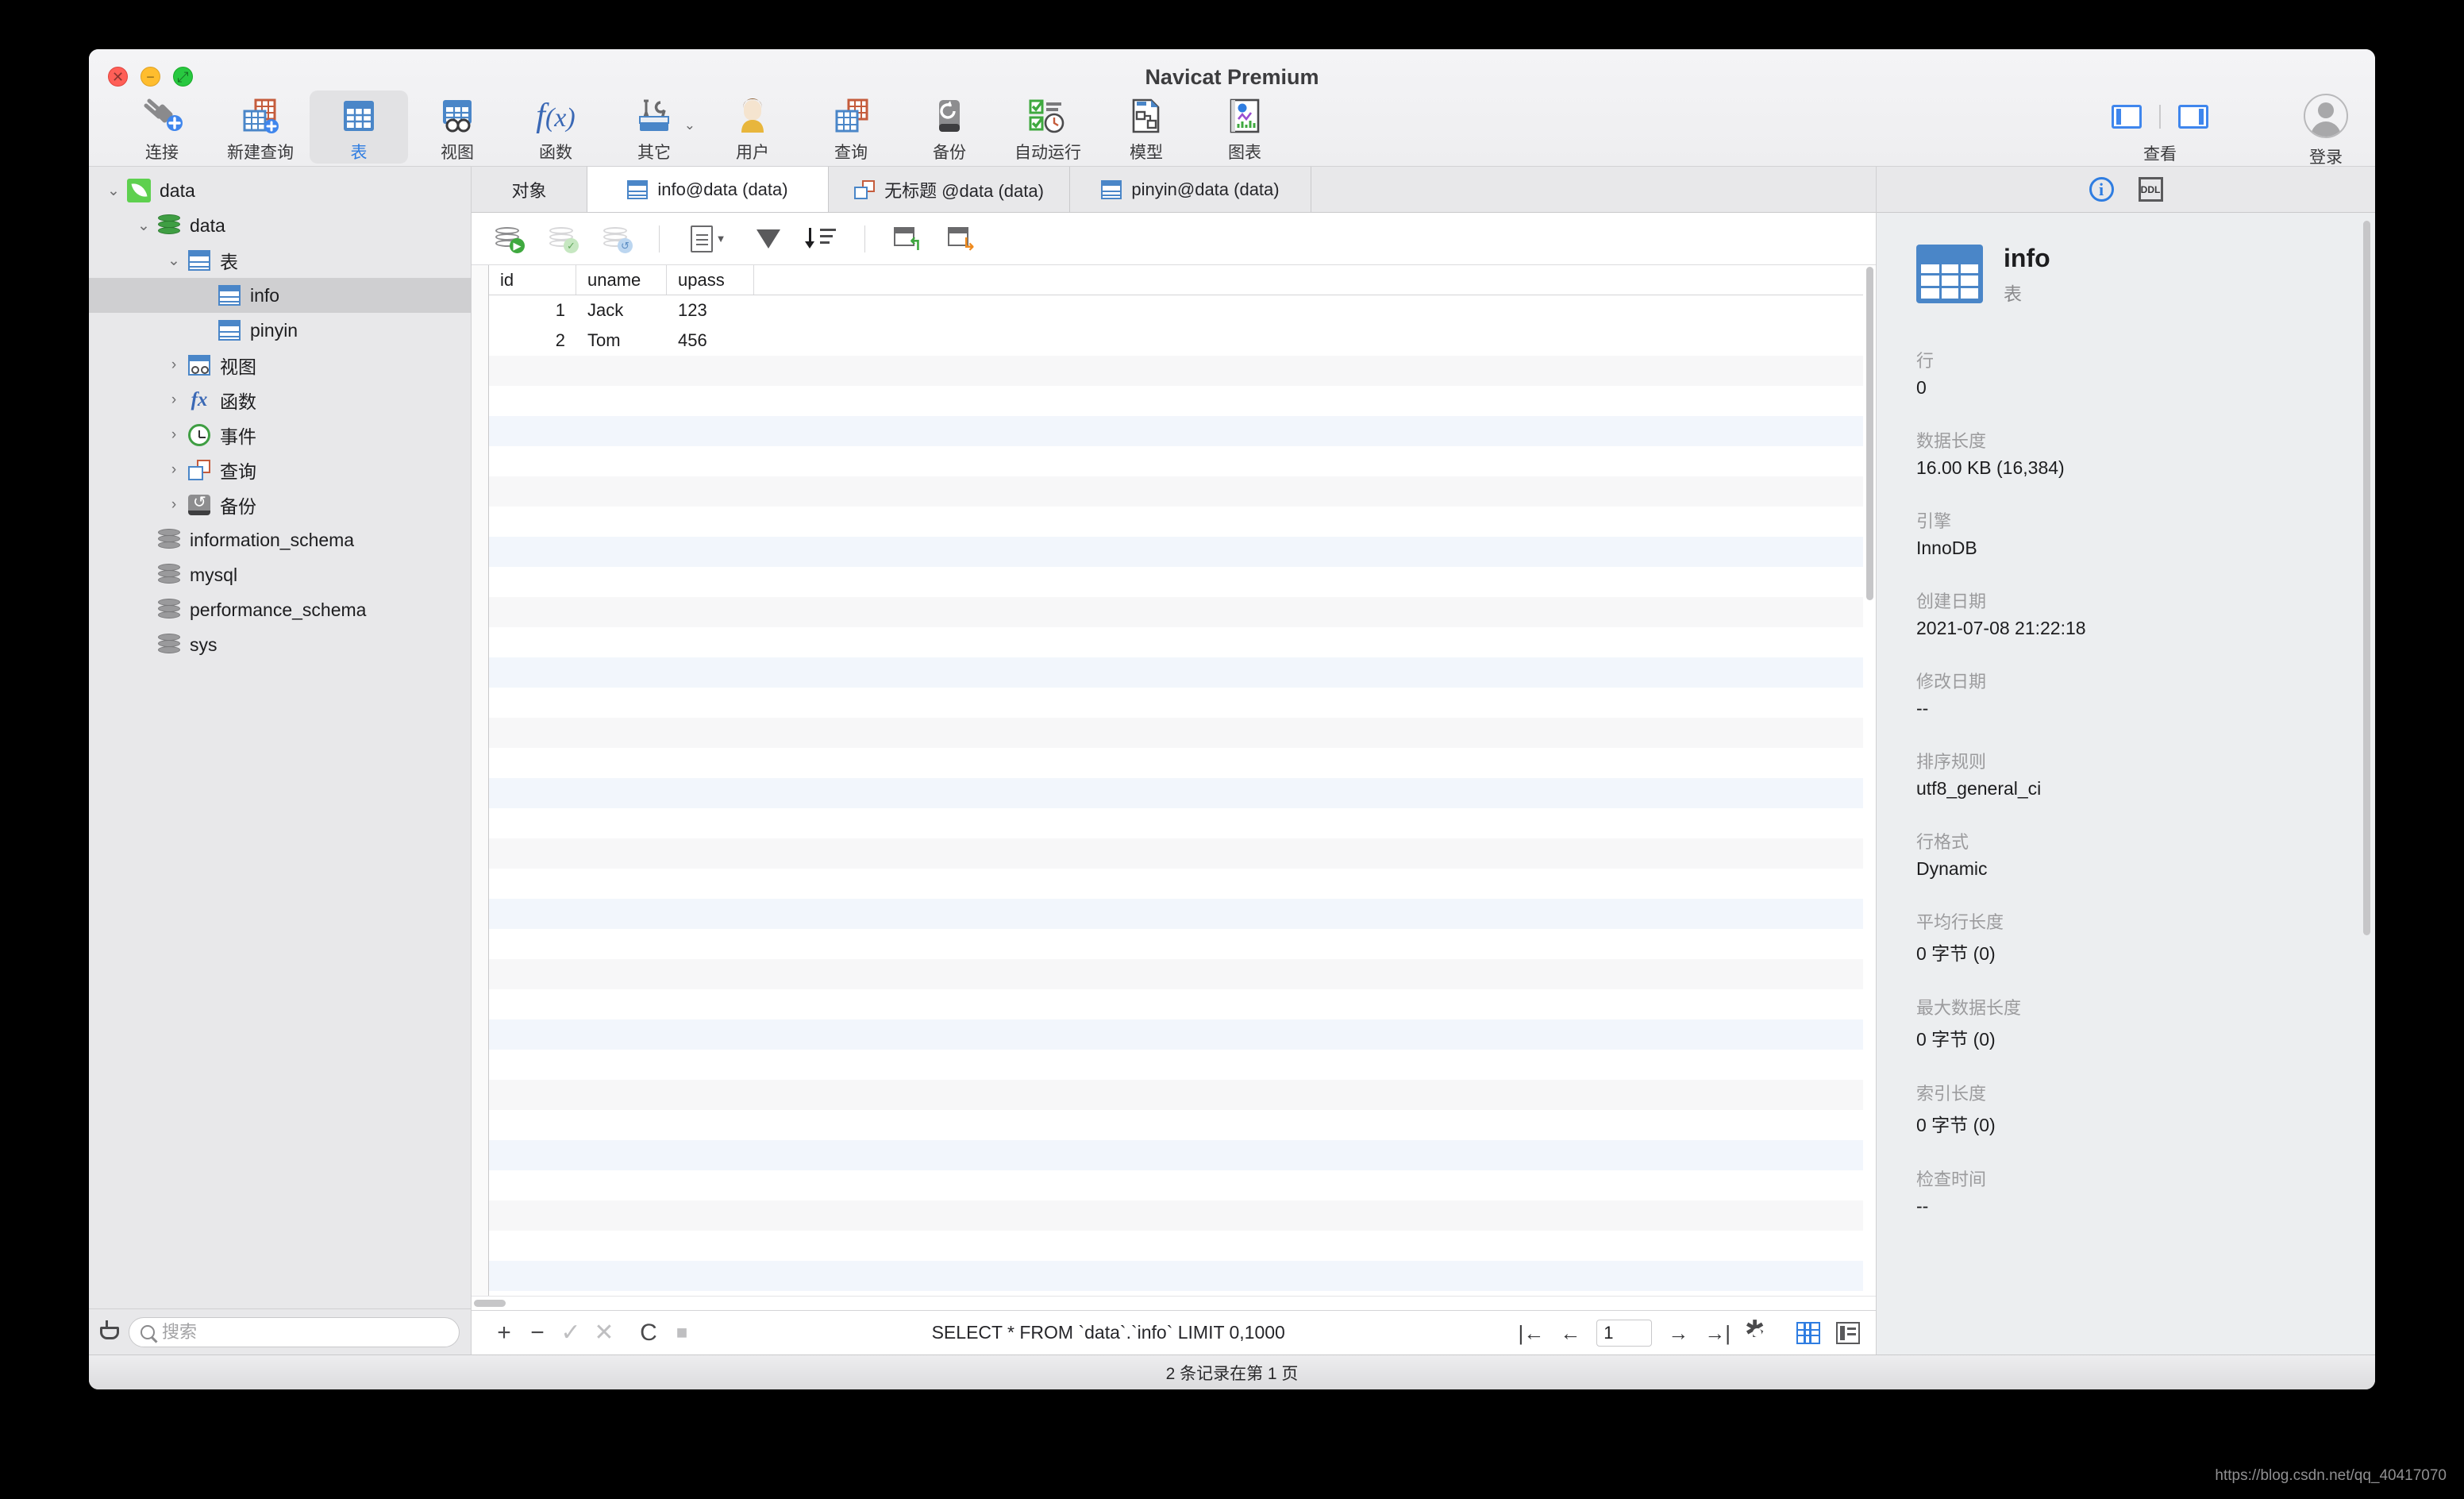 This screenshot has width=2464, height=1499. I want to click on tab-untitled-query: 无标题 @data (data), so click(950, 189).